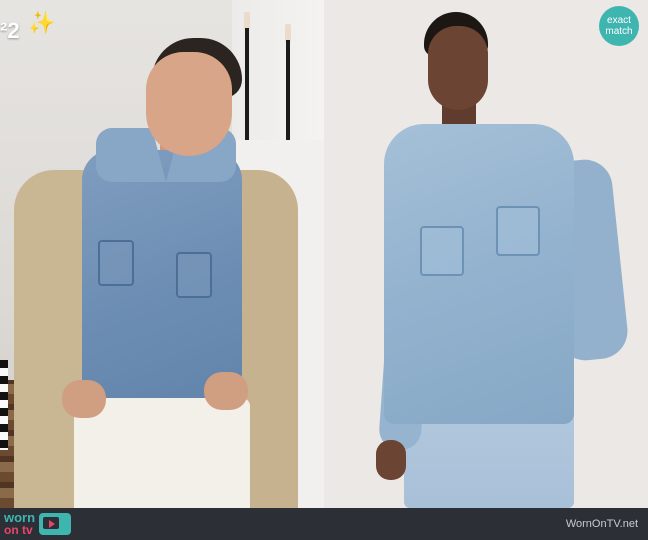 The height and width of the screenshot is (540, 648). What do you see at coordinates (10, 30) in the screenshot?
I see `story-text: ²2` at bounding box center [10, 30].